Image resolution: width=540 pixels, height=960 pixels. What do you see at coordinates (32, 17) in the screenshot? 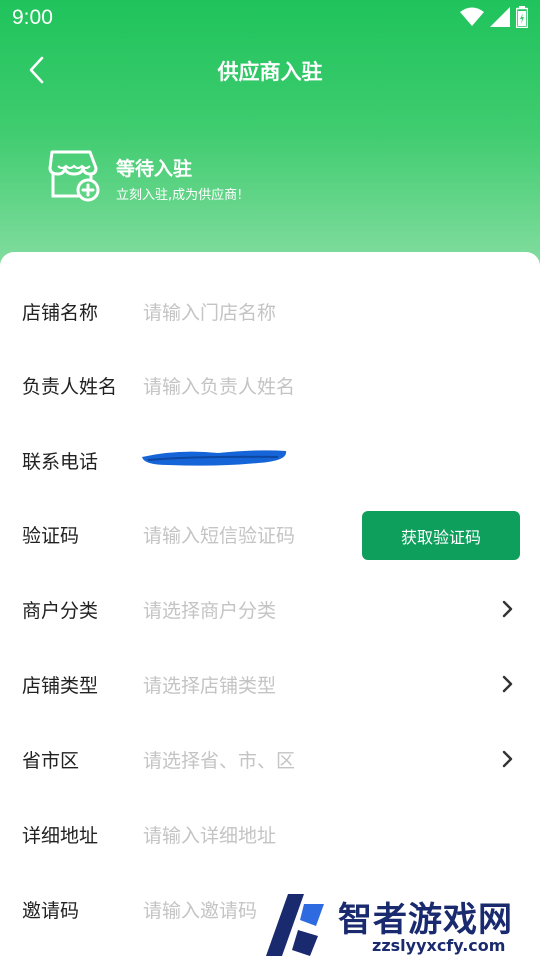
I see `status-time: 9:00` at bounding box center [32, 17].